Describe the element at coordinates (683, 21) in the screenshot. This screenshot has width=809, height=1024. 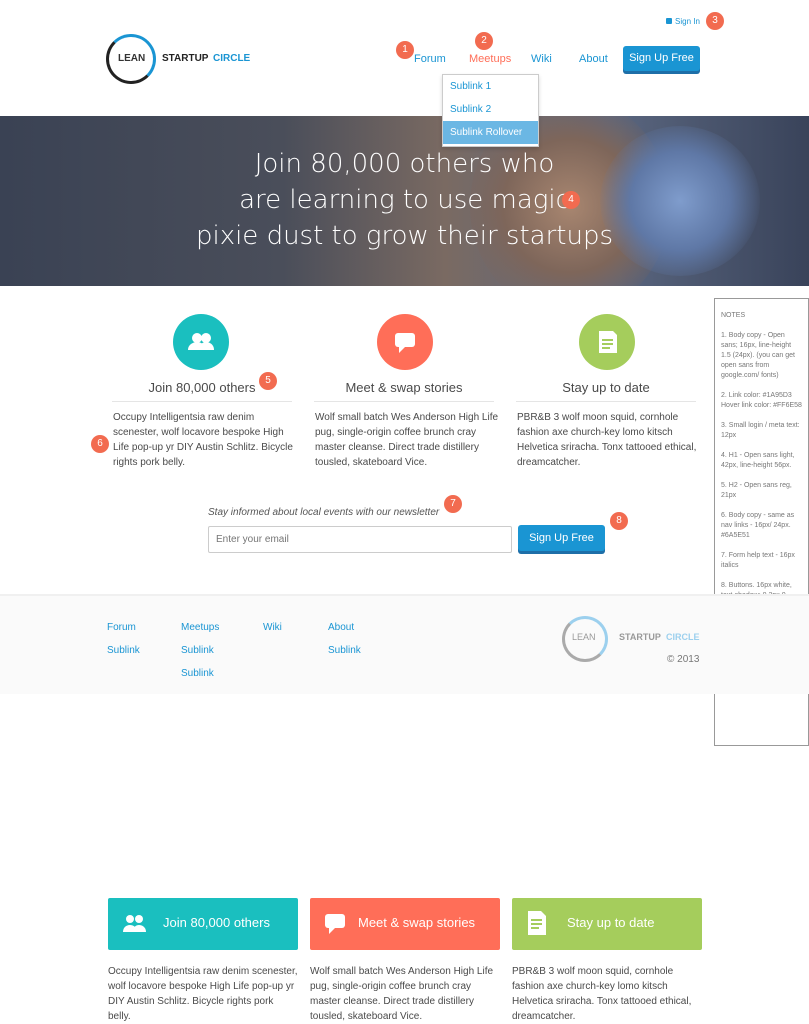
I see `sign-in-link: Sign In` at that location.